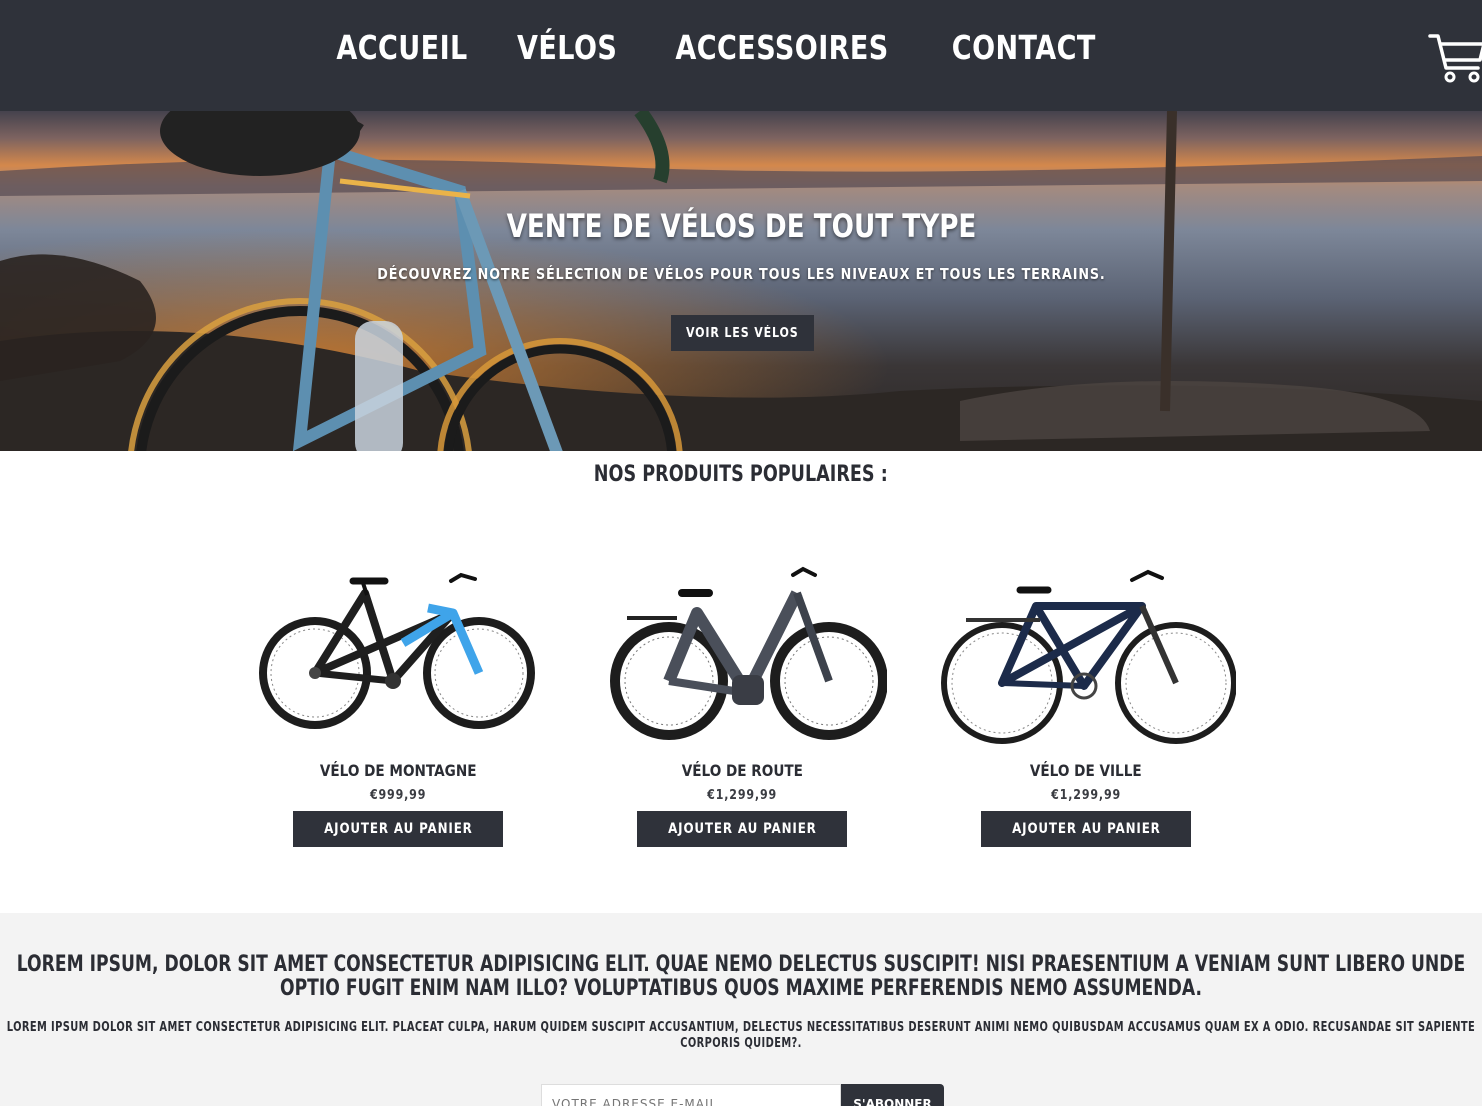 This screenshot has height=1106, width=1482. What do you see at coordinates (691, 1095) in the screenshot?
I see `email-input` at bounding box center [691, 1095].